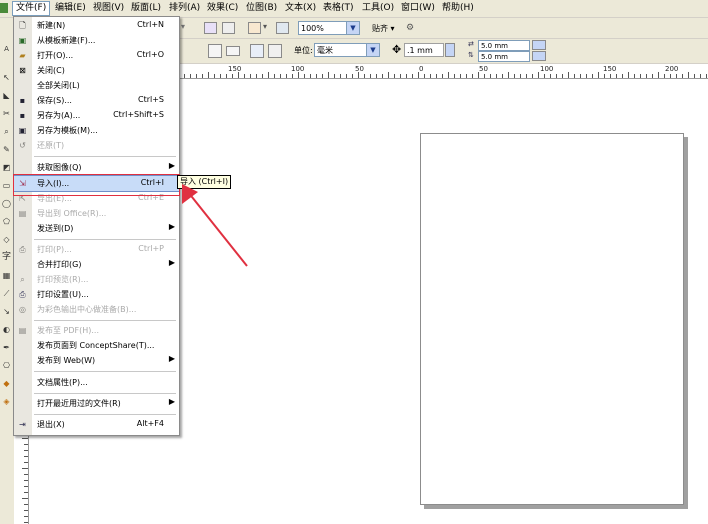 The width and height of the screenshot is (708, 524). I want to click on menu-view: 视图(V), so click(108, 8).